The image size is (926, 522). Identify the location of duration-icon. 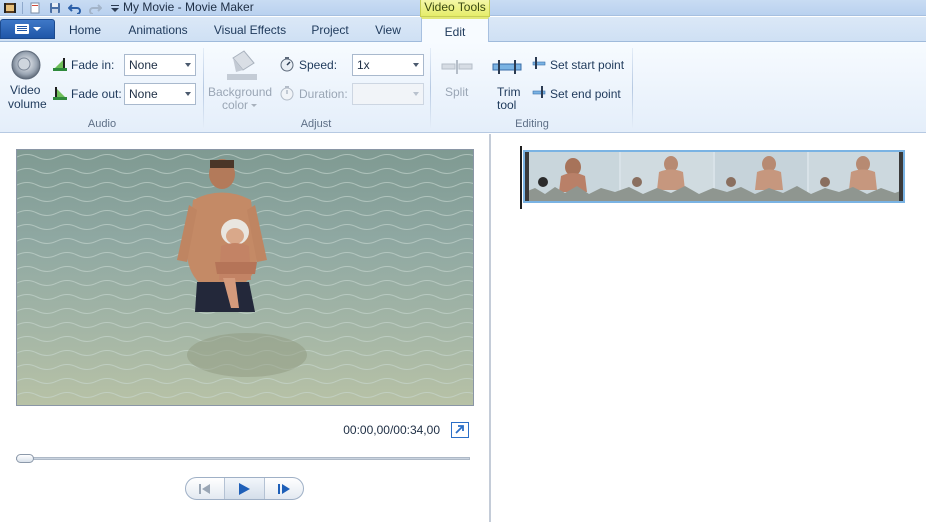
(287, 93).